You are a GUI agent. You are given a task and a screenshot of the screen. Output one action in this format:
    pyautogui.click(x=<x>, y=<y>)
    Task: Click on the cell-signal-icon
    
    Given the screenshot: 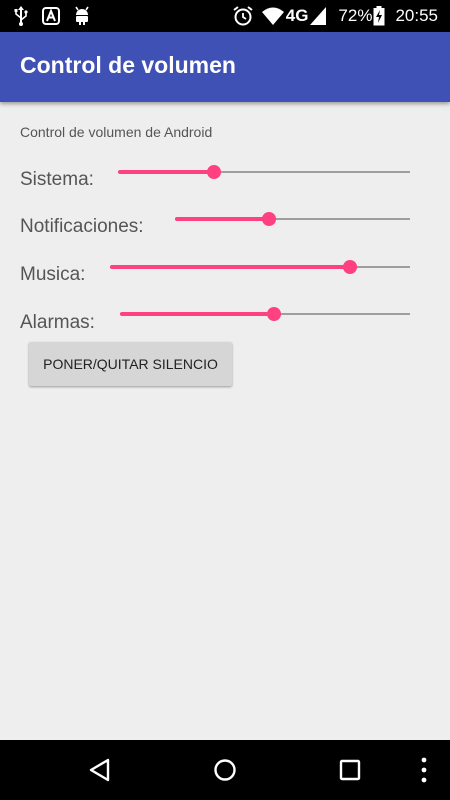 What is the action you would take?
    pyautogui.click(x=318, y=16)
    